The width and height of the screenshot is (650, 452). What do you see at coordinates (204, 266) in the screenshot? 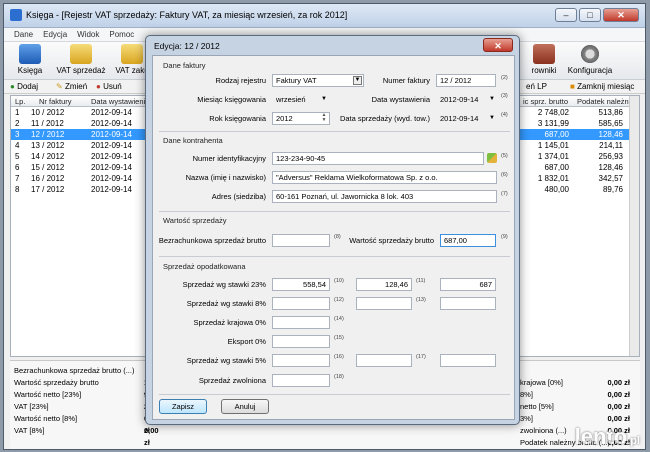
I see `group-taxed-title: Sprzedaż opodatkowana` at bounding box center [204, 266].